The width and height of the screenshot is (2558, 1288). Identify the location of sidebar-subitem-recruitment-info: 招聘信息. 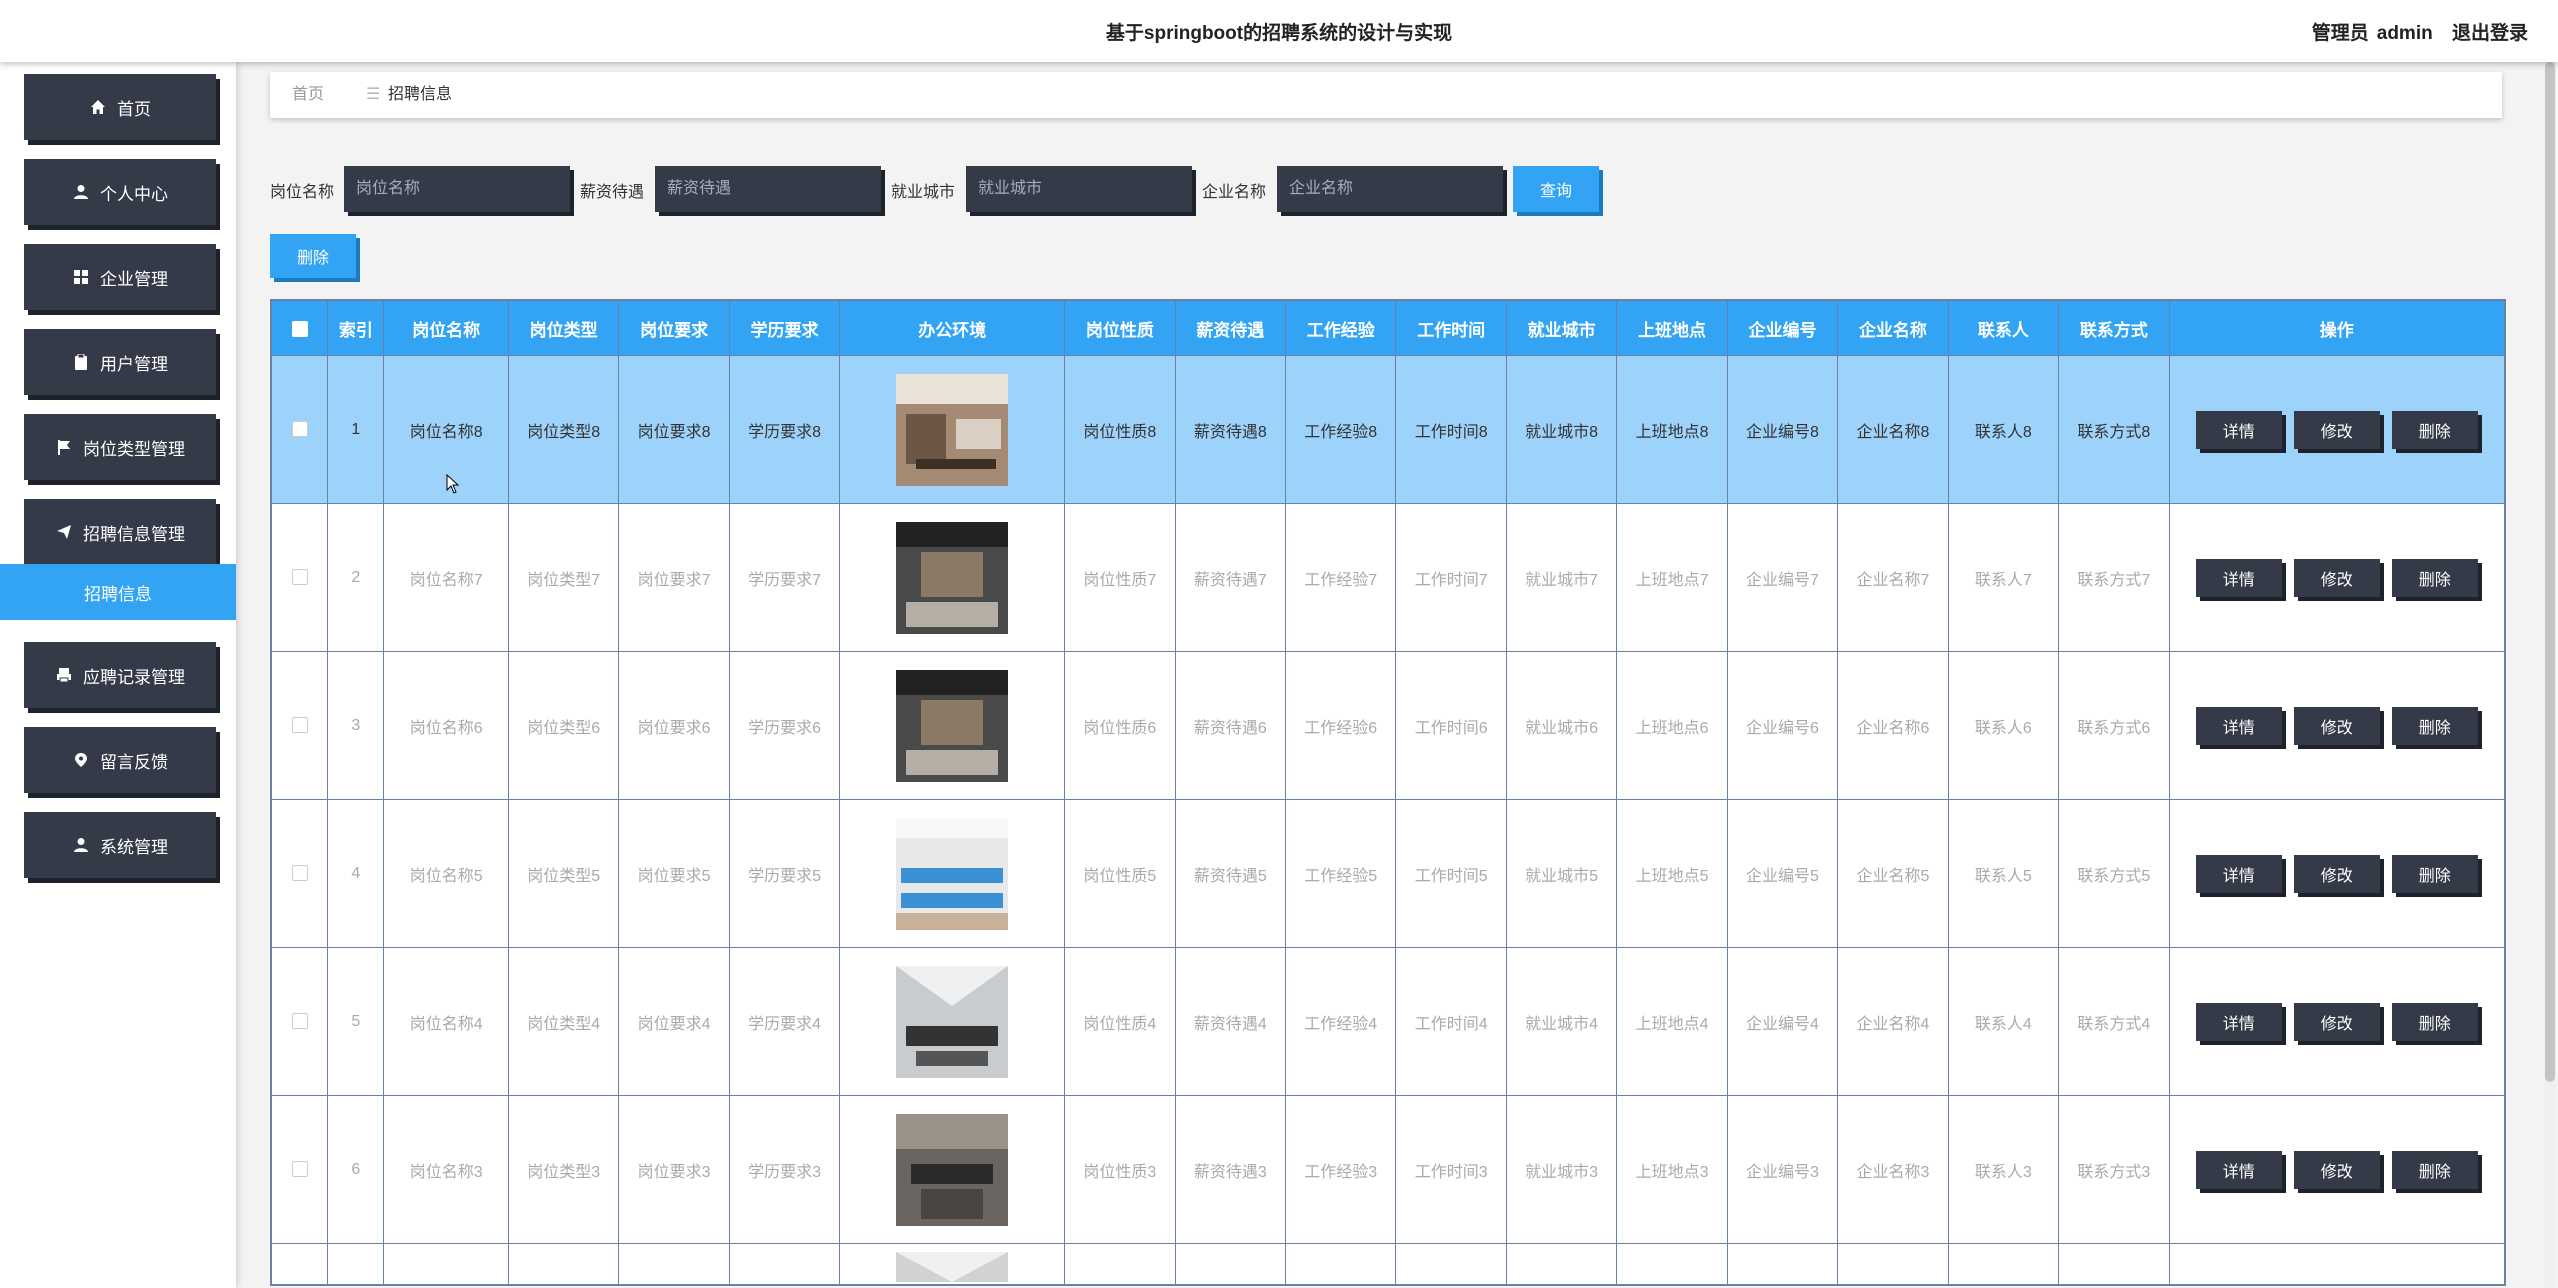
(118, 592).